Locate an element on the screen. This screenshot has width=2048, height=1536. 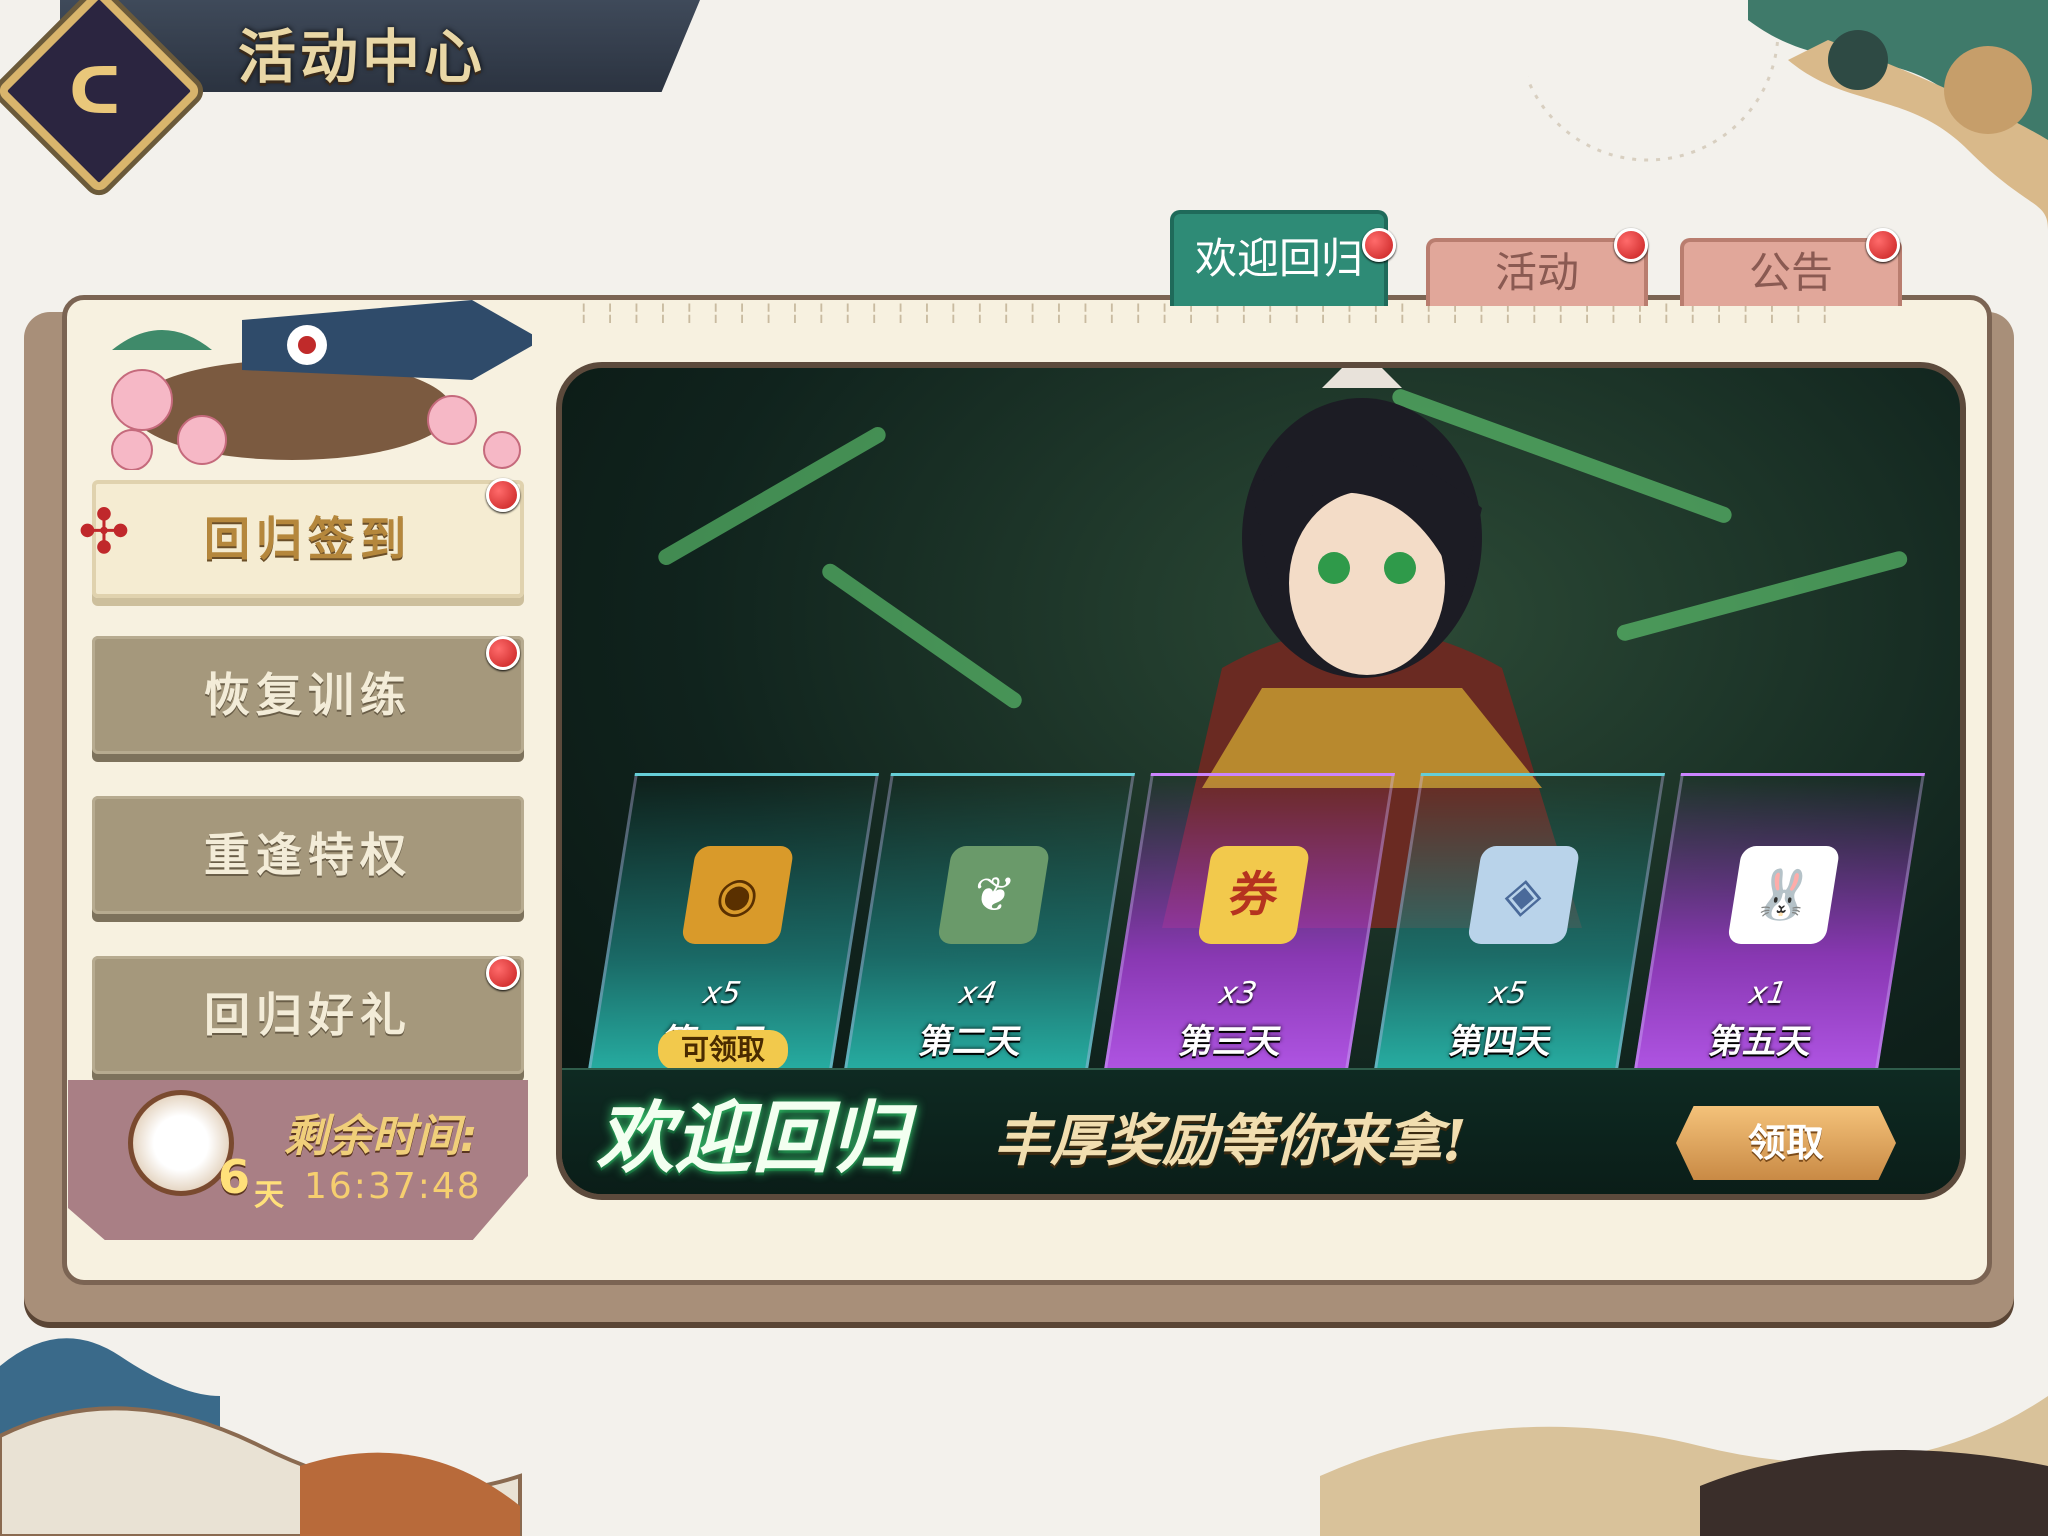
coupon-icon: 券 is located at coordinates (1253, 895).